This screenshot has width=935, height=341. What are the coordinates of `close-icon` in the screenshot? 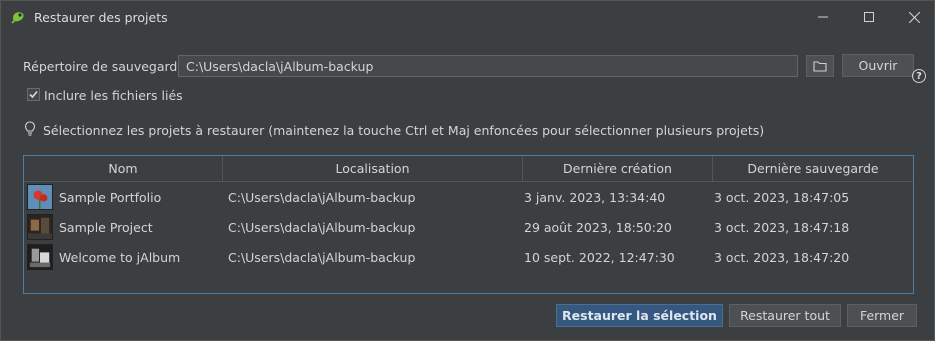 It's located at (914, 17).